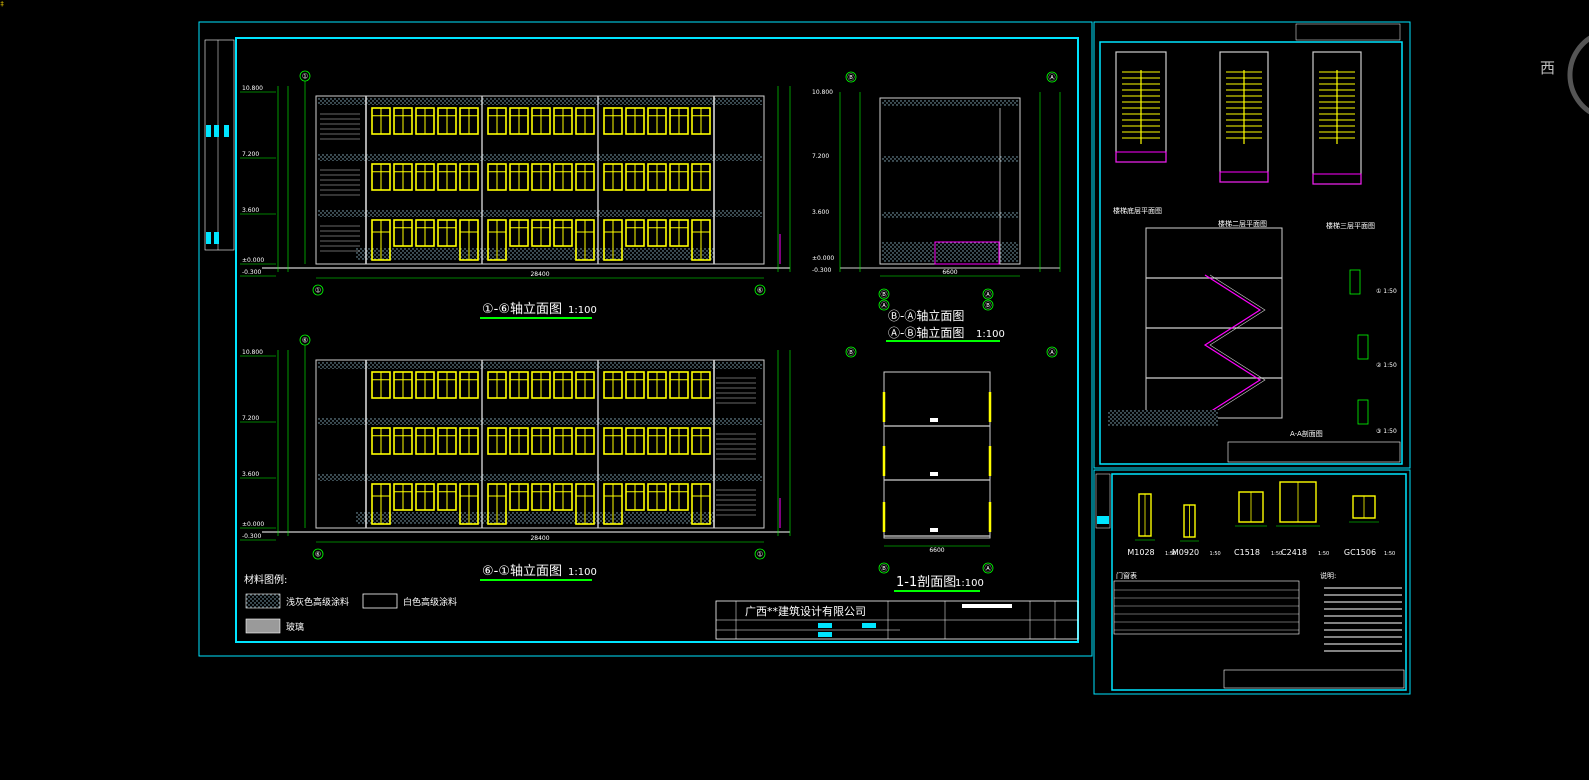  What do you see at coordinates (949, 272) in the screenshot?
I see `side-width-label: 6600` at bounding box center [949, 272].